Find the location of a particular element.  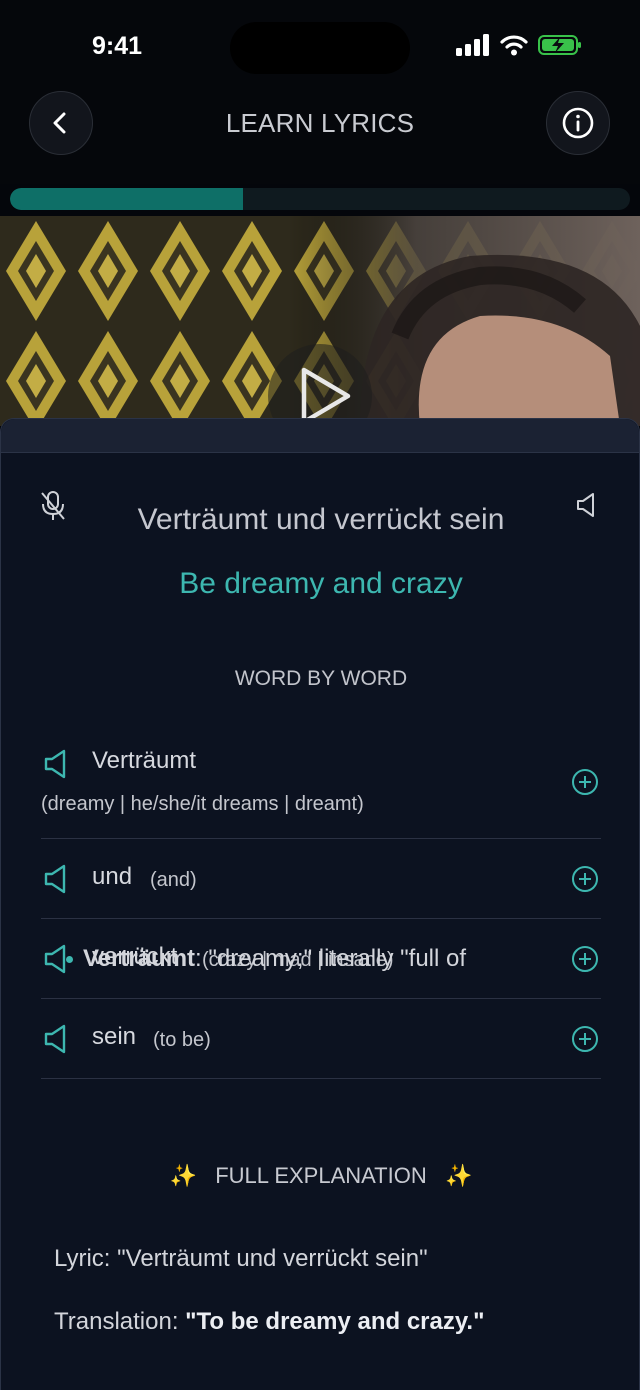

info-button is located at coordinates (578, 123).